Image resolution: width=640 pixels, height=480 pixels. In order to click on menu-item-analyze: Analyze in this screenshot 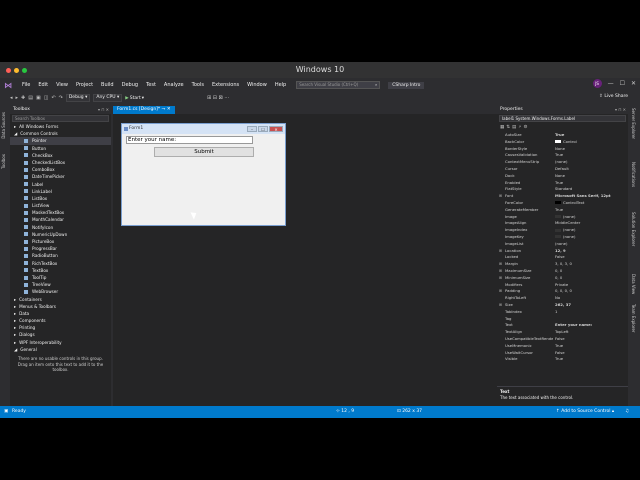, I will do `click(174, 85)`.